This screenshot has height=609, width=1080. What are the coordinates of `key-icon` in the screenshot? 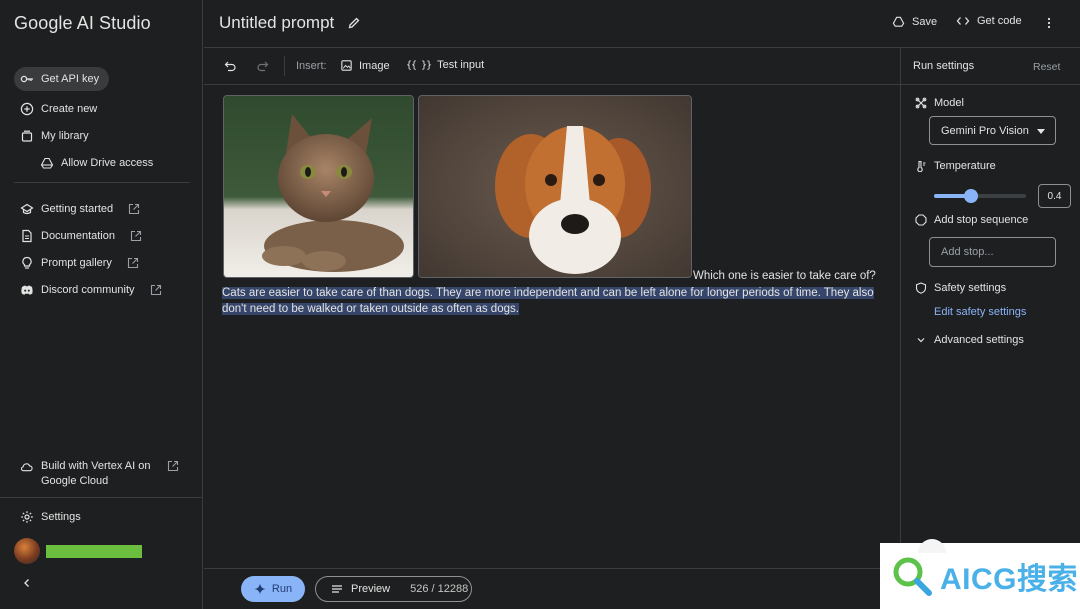 It's located at (27, 79).